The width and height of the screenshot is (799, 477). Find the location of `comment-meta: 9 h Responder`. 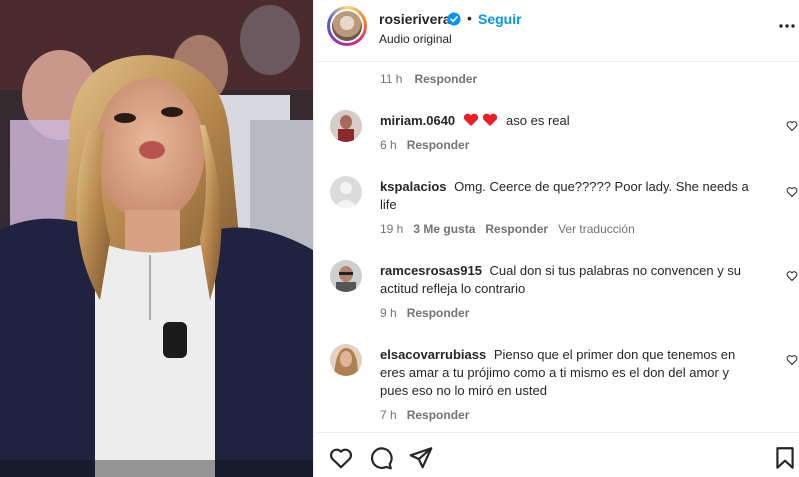

comment-meta: 9 h Responder is located at coordinates (429, 313).